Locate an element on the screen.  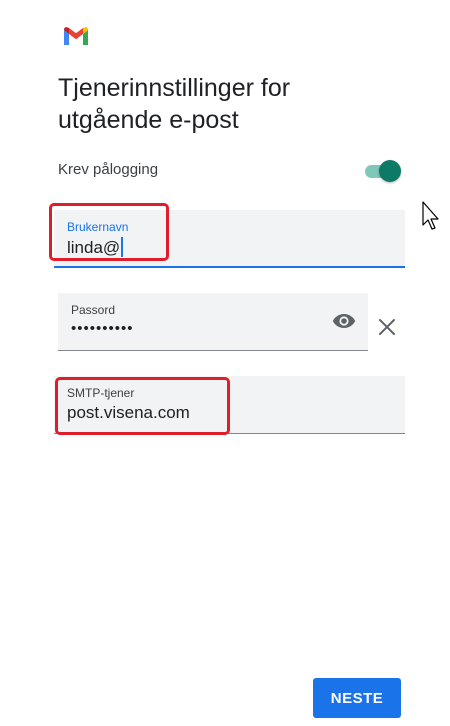
page-title: Tjenerinnstillinger for utgående e-post is located at coordinates (228, 104).